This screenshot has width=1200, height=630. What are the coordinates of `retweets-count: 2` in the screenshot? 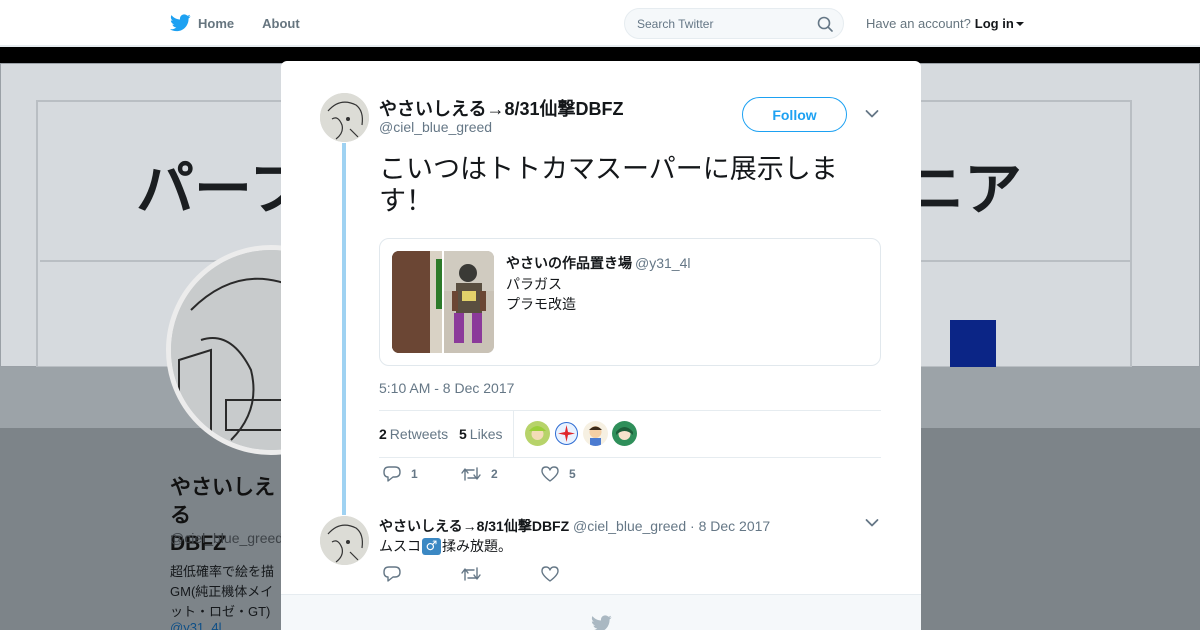 It's located at (383, 434).